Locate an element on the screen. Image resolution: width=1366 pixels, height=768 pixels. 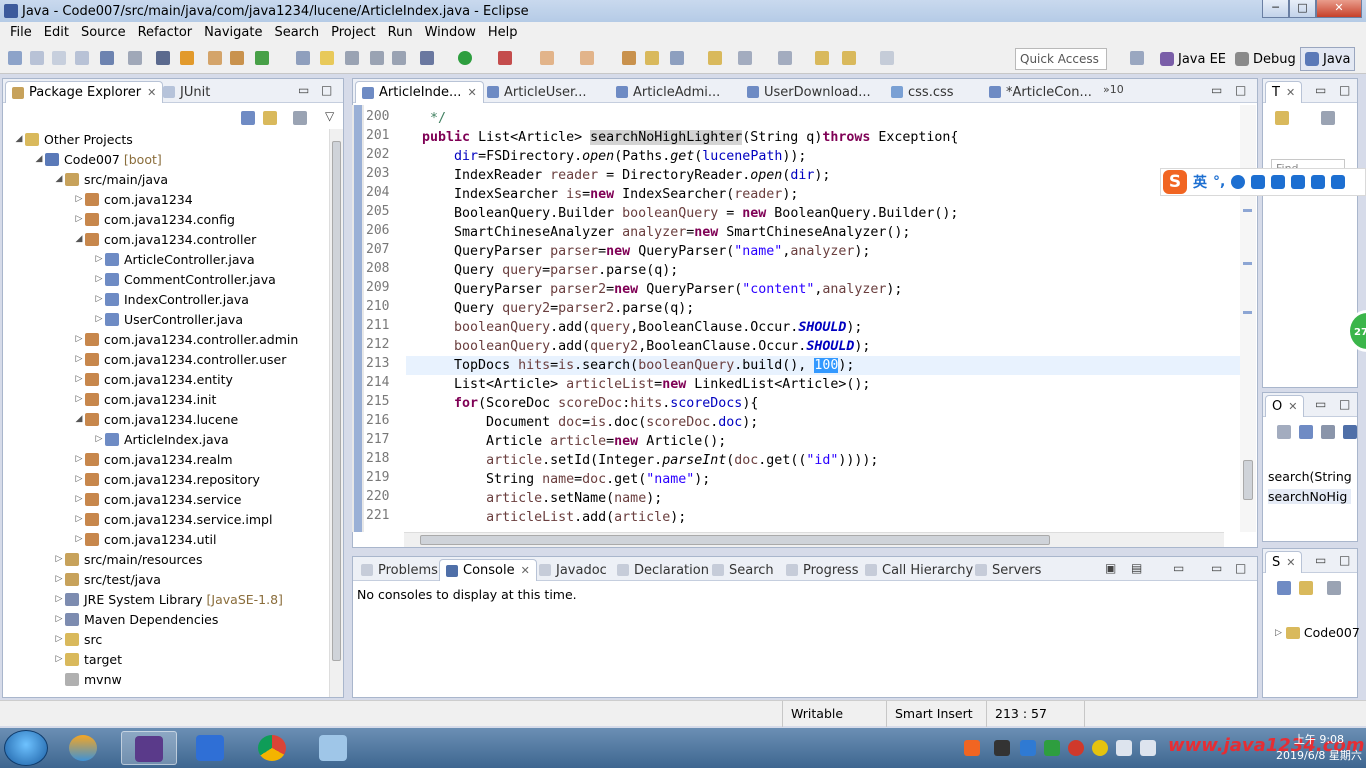
tree-item: ▷ Maven Dependencies is located at coordinates (136, 619).